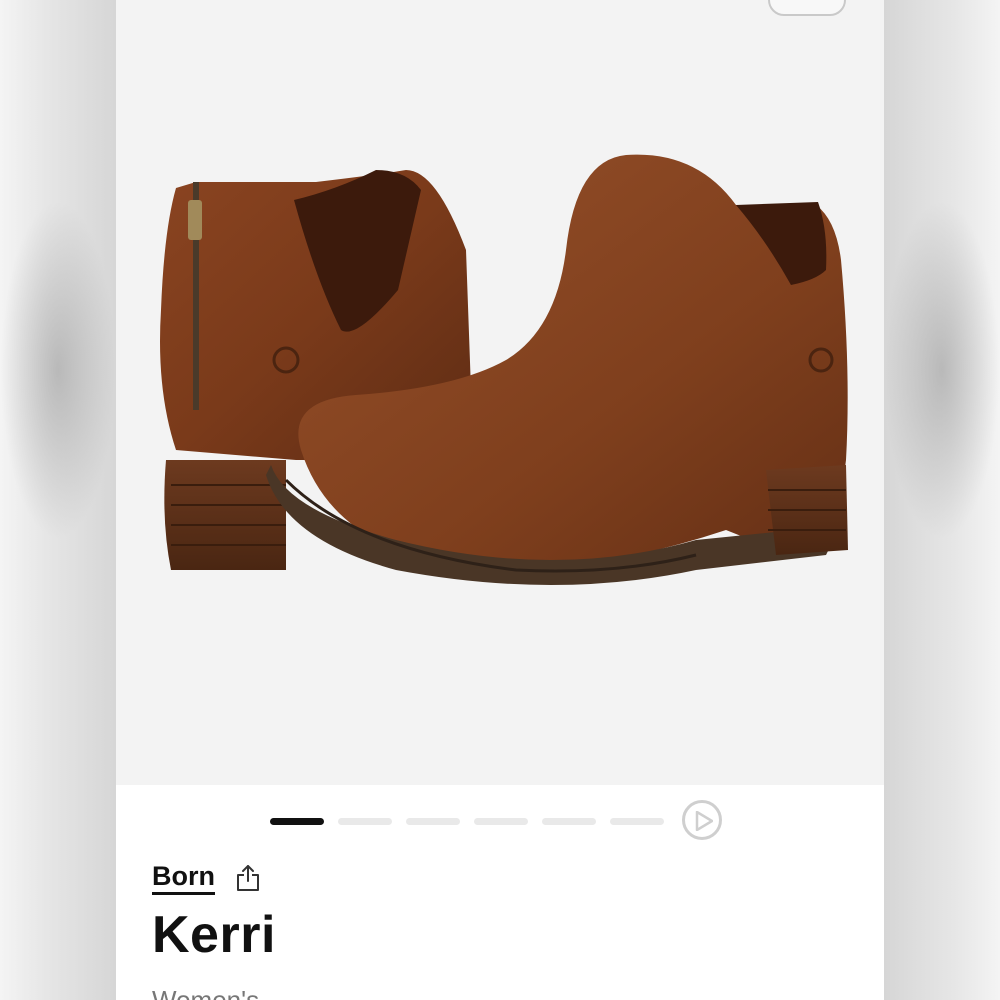 The width and height of the screenshot is (1000, 1000). I want to click on play-video-button, so click(702, 820).